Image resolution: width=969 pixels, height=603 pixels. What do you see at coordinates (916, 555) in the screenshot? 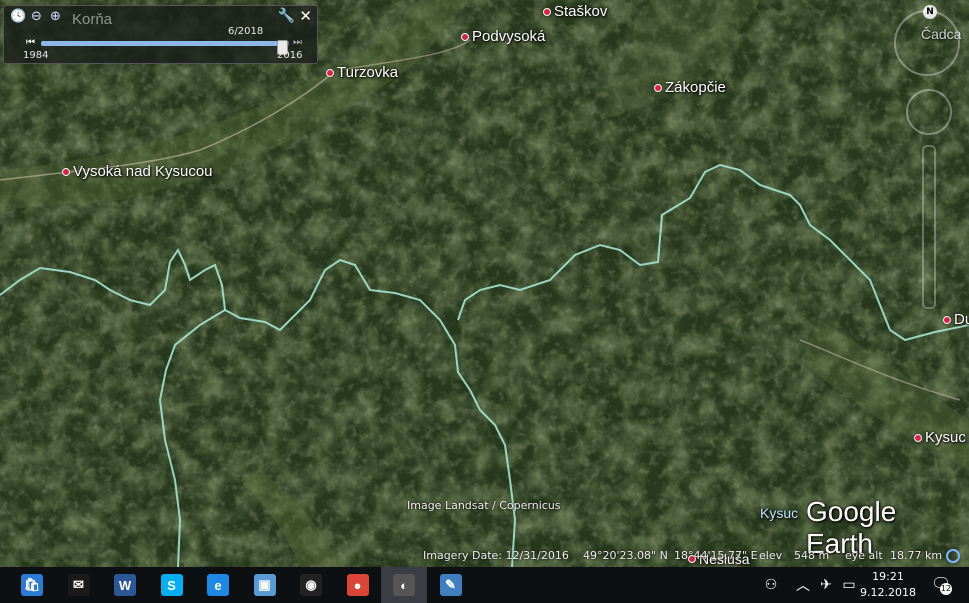
I see `eye-alt-value: 18.77 km` at bounding box center [916, 555].